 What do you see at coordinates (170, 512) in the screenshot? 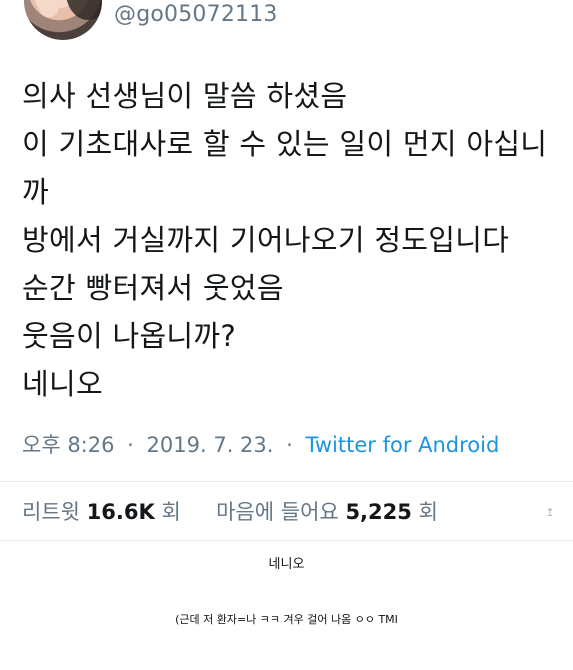
I see `retweets-suffix: 회` at bounding box center [170, 512].